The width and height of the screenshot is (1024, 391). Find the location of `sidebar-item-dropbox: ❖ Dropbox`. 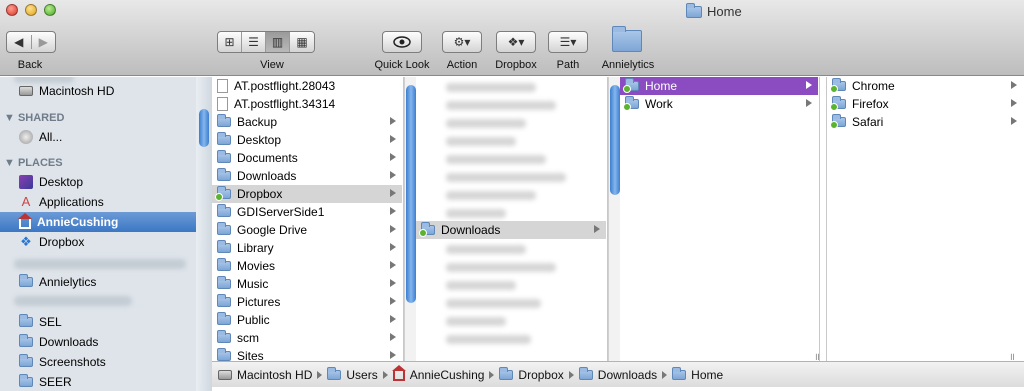

sidebar-item-dropbox: ❖ Dropbox is located at coordinates (98, 242).